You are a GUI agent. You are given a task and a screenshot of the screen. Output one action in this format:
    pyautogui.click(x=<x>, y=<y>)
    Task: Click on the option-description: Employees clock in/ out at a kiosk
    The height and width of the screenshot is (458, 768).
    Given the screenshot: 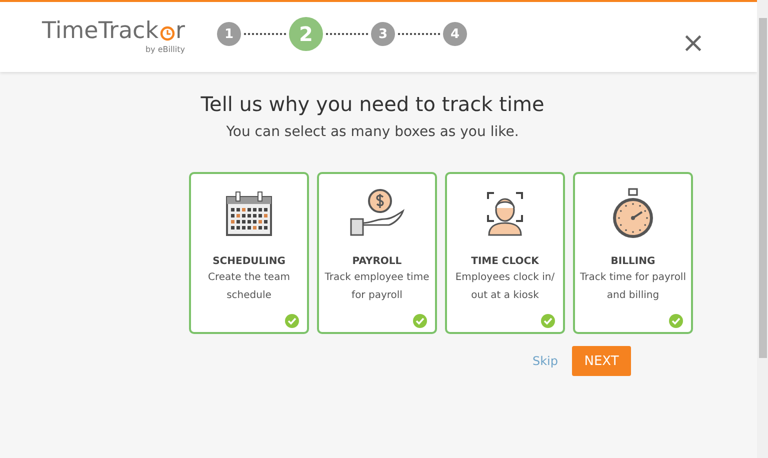 What is the action you would take?
    pyautogui.click(x=505, y=287)
    